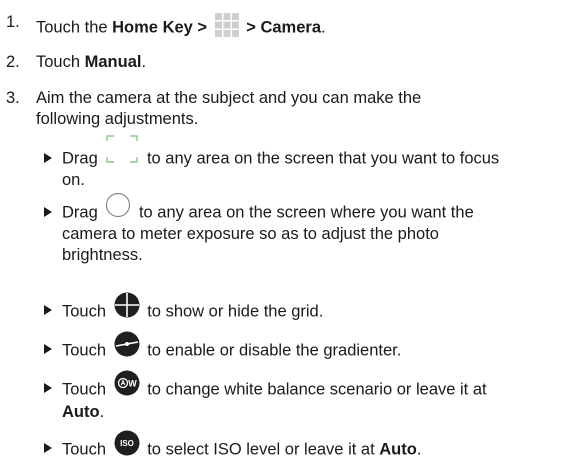 This screenshot has width=583, height=465. Describe the element at coordinates (132, 384) in the screenshot. I see `svg-text: W` at that location.